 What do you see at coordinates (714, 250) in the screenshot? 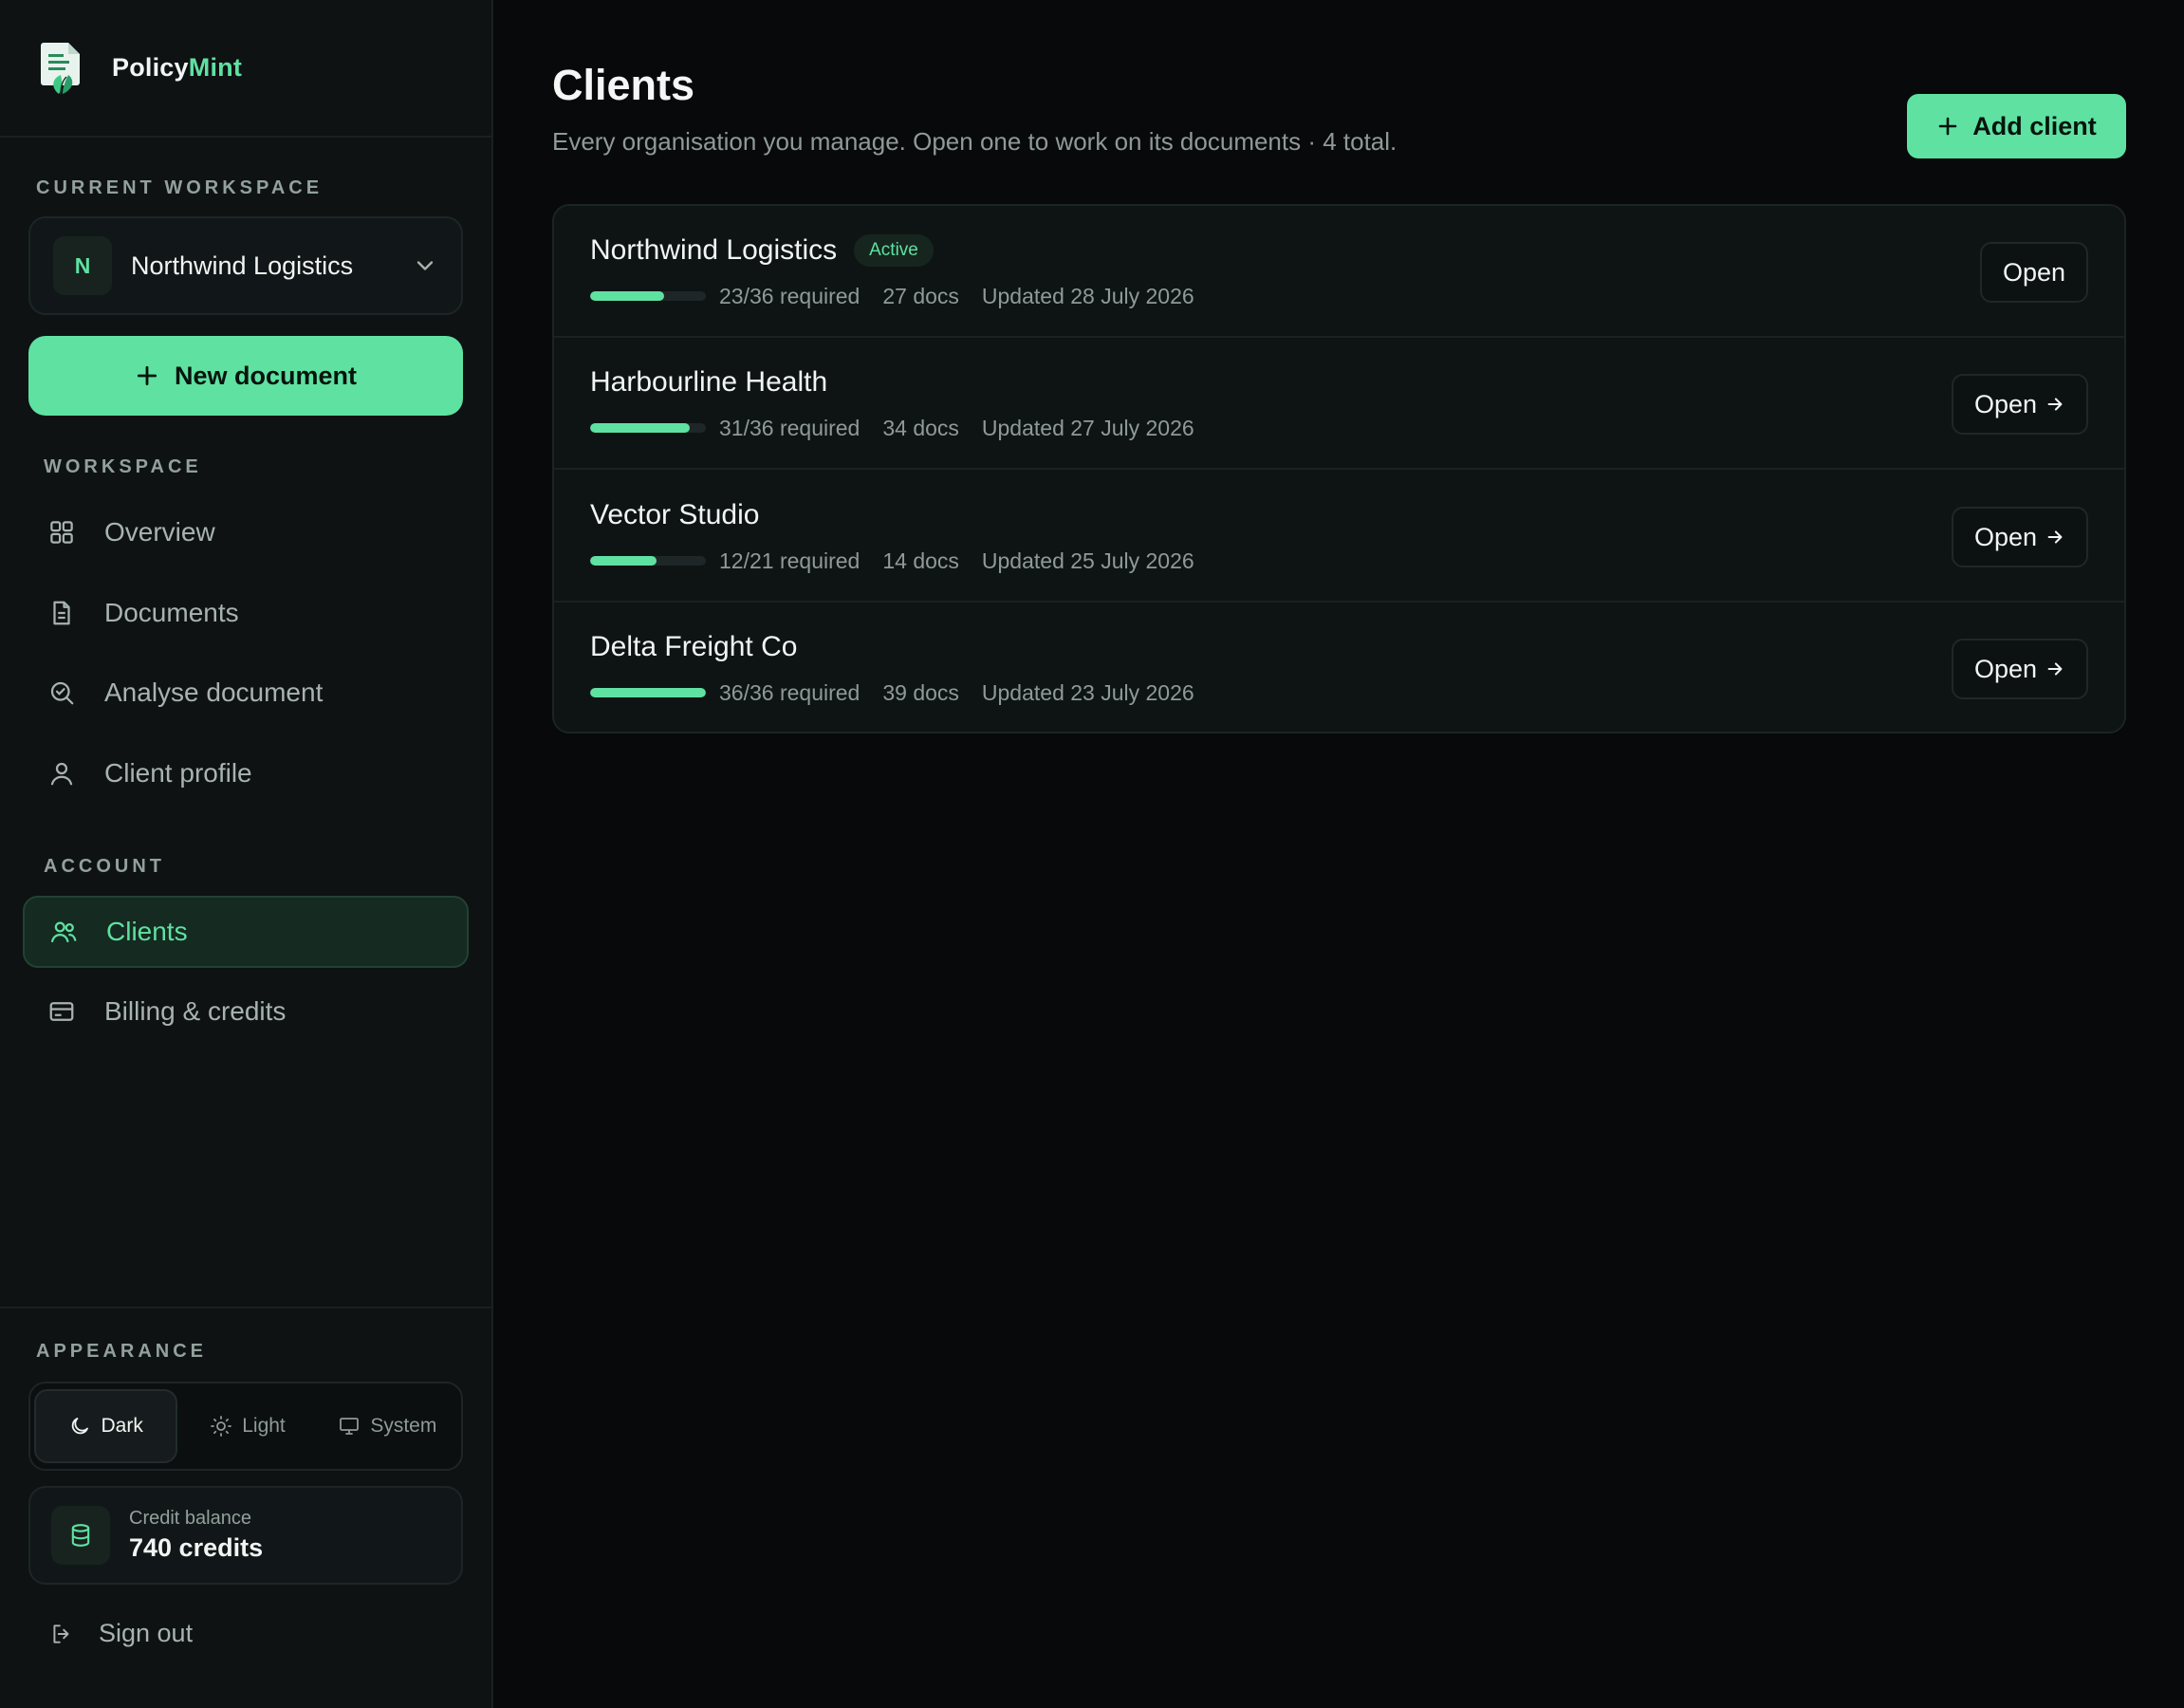
I see `client-name: Northwind Logistics` at bounding box center [714, 250].